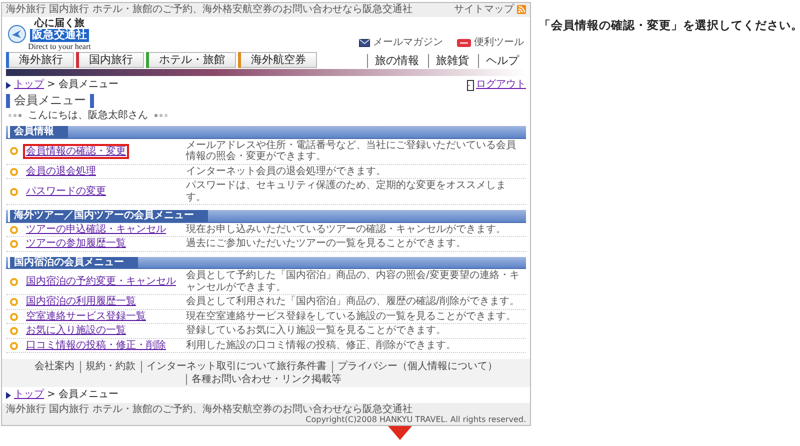  What do you see at coordinates (41, 60) in the screenshot?
I see `nav-tab: 海外旅行` at bounding box center [41, 60].